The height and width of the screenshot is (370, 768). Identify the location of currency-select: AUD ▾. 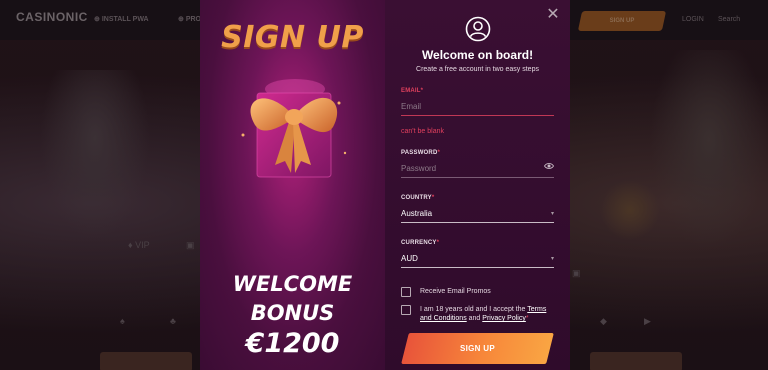
(477, 259).